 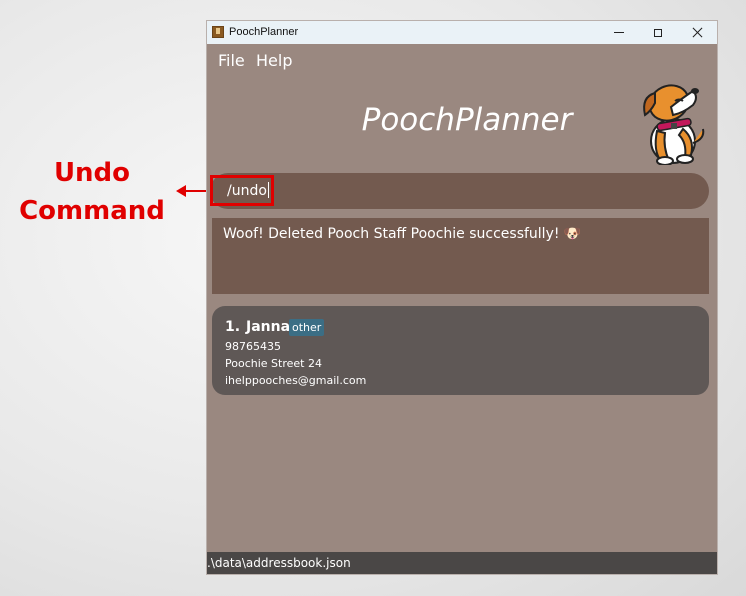 What do you see at coordinates (218, 32) in the screenshot?
I see `app-icon` at bounding box center [218, 32].